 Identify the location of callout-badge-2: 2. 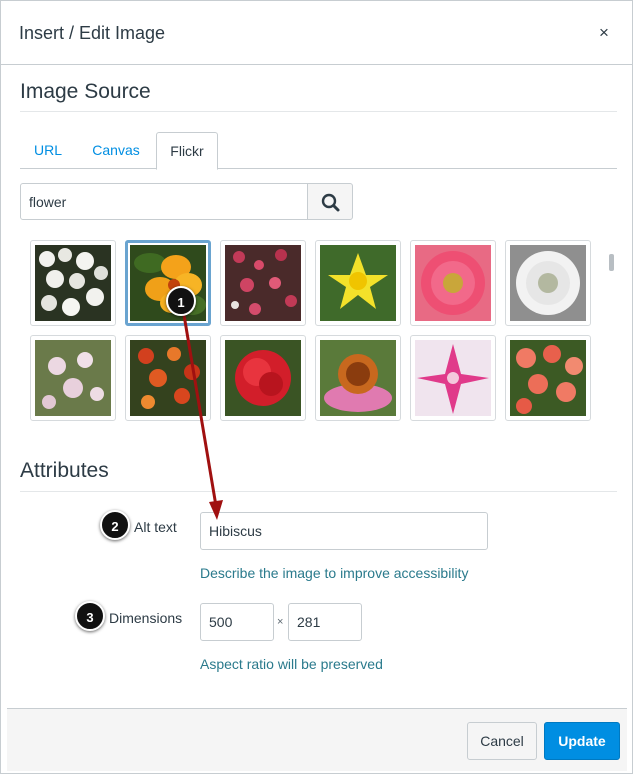
(115, 525).